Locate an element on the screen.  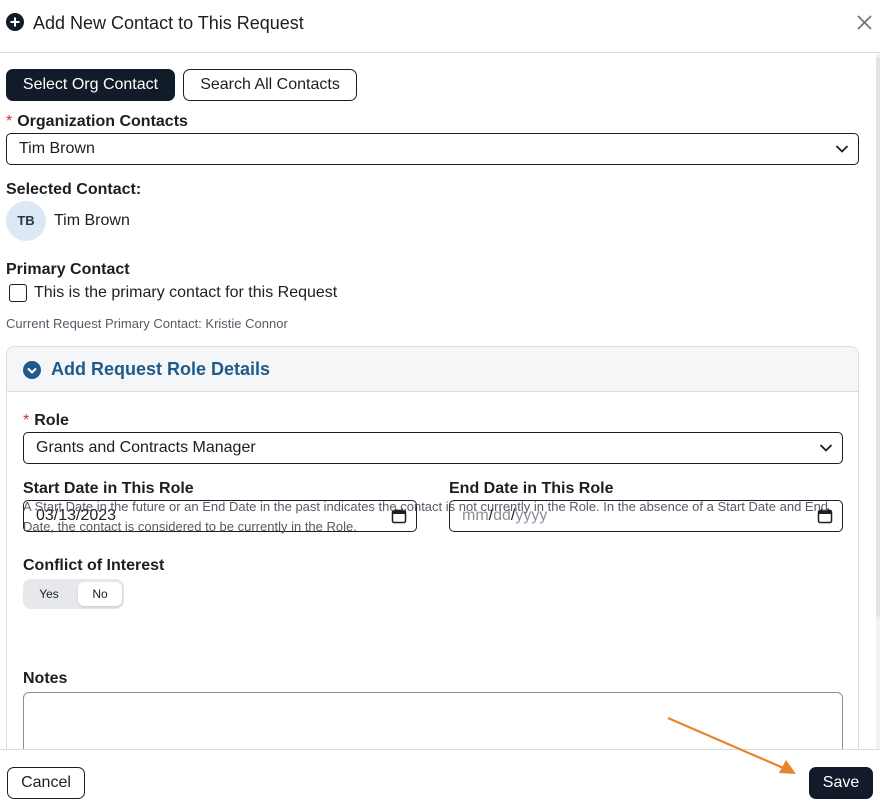
modal-title: Add New Contact to This Request is located at coordinates (168, 23).